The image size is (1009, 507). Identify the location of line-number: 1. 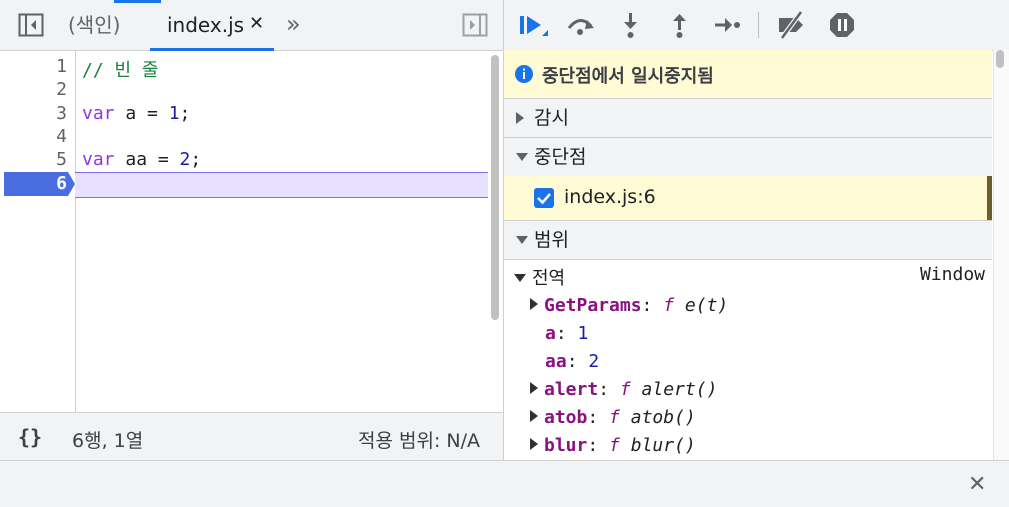
(33, 66).